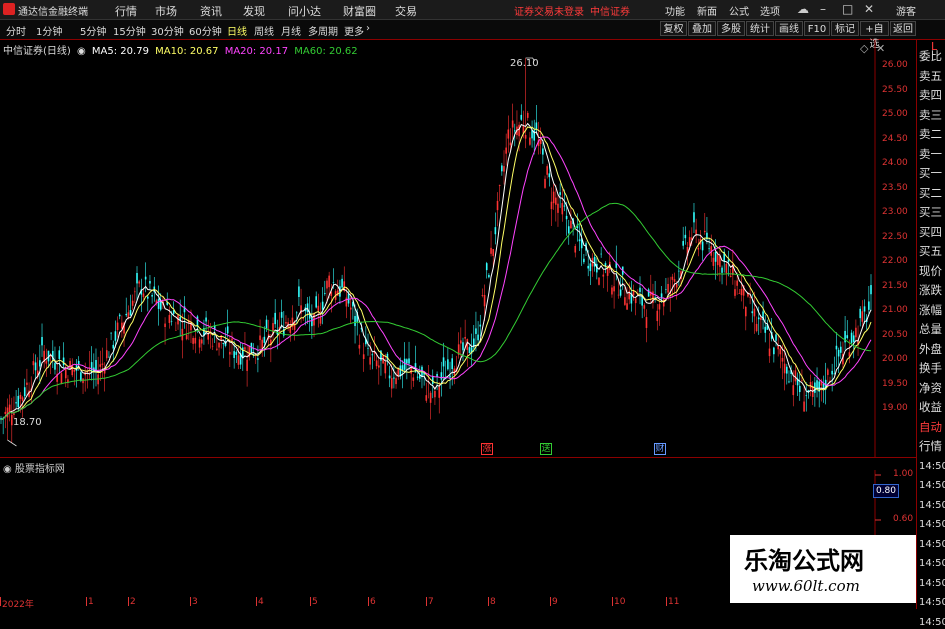 This screenshot has width=945, height=629. Describe the element at coordinates (874, 35) in the screenshot. I see `add-watchlist-button: +自选` at that location.